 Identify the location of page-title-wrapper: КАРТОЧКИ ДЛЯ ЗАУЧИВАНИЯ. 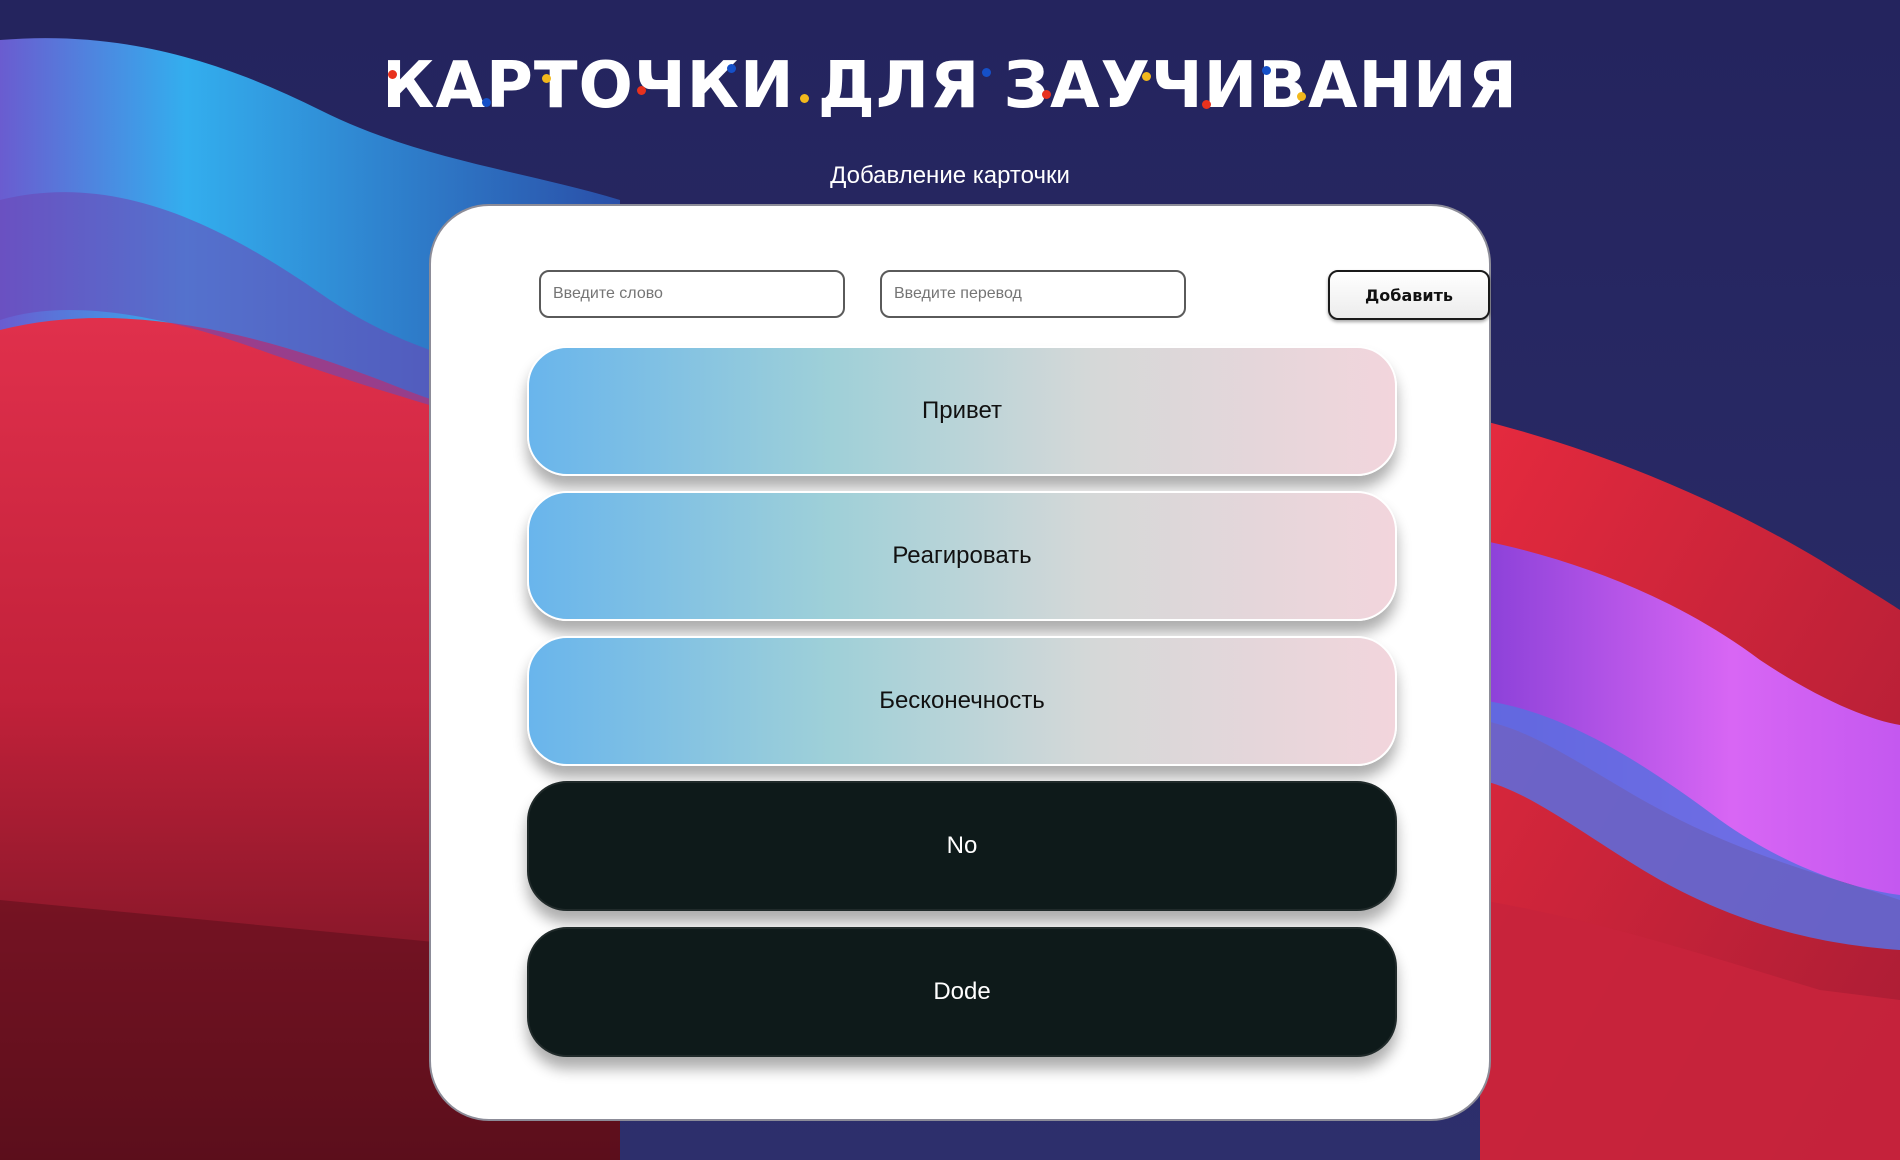
(950, 86).